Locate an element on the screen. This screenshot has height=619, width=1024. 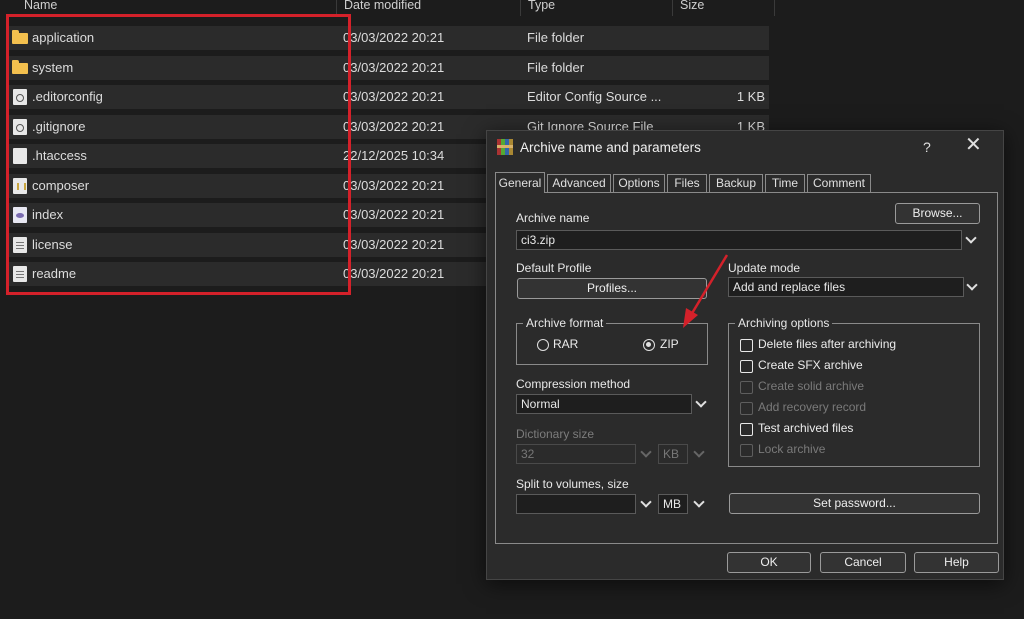
create-sfx-checkbox is located at coordinates (746, 366).